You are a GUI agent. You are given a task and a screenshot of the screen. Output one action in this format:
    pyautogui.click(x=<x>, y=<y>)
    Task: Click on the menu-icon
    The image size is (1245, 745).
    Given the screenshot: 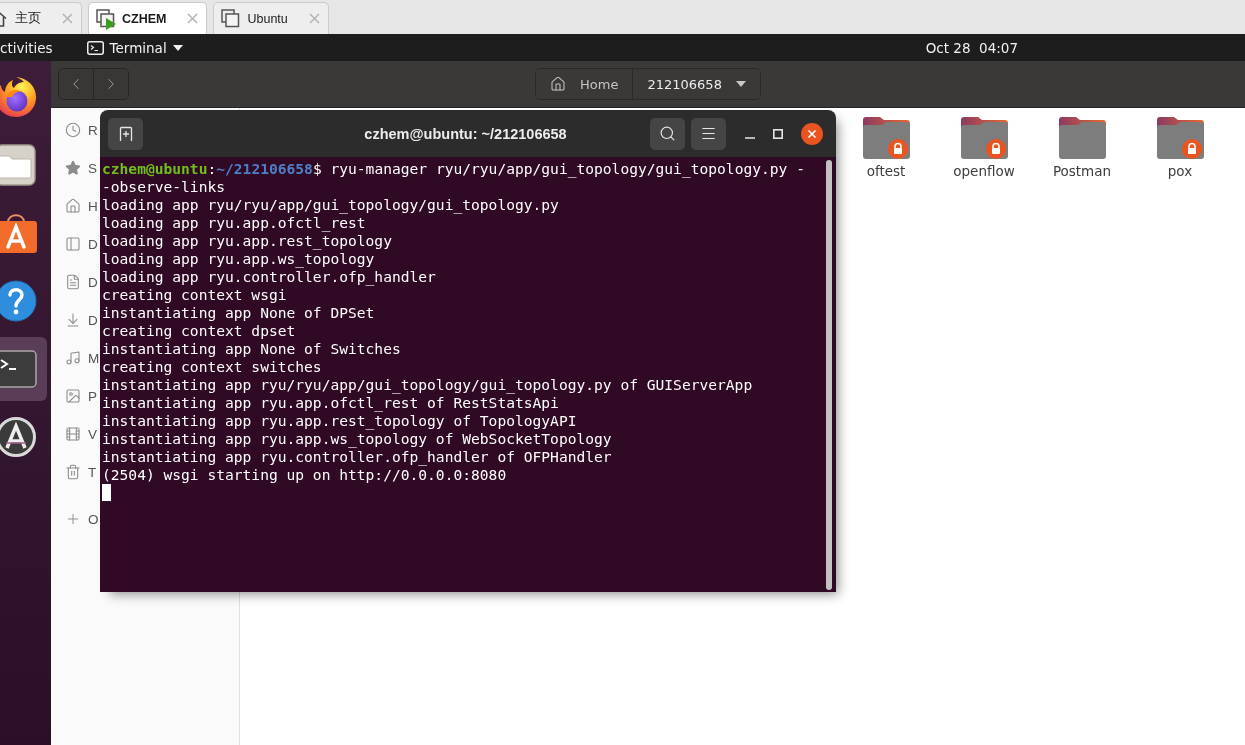 What is the action you would take?
    pyautogui.click(x=708, y=133)
    